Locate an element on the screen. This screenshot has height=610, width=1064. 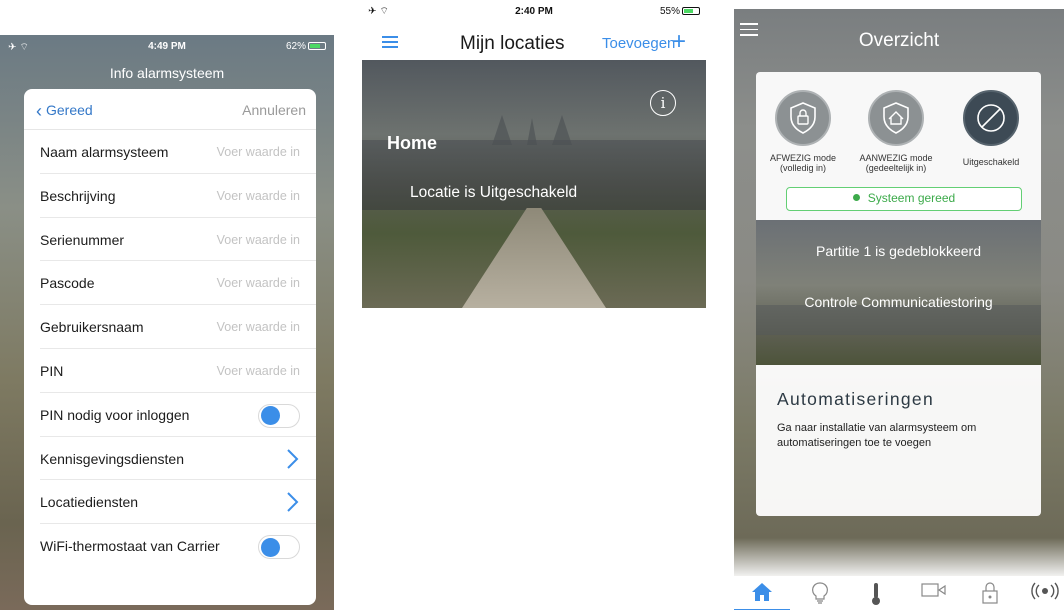
page-title: Mijn locaties is located at coordinates (512, 43).